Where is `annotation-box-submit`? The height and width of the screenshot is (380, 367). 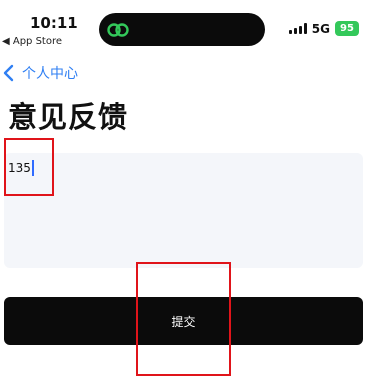
annotation-box-submit is located at coordinates (183, 319).